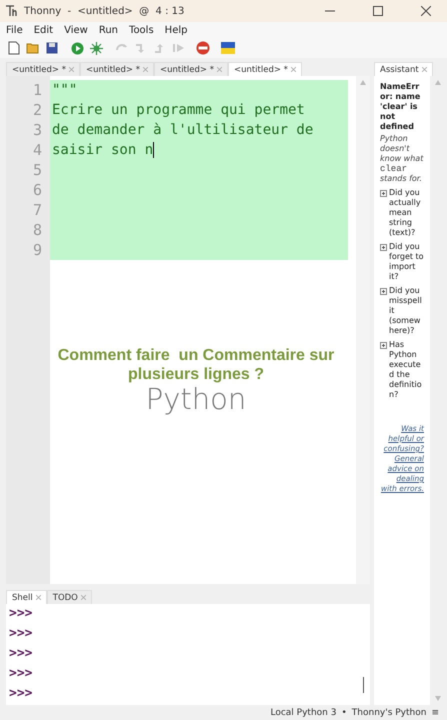 Image resolution: width=447 pixels, height=720 pixels. Describe the element at coordinates (153, 150) in the screenshot. I see `text-cursor` at that location.